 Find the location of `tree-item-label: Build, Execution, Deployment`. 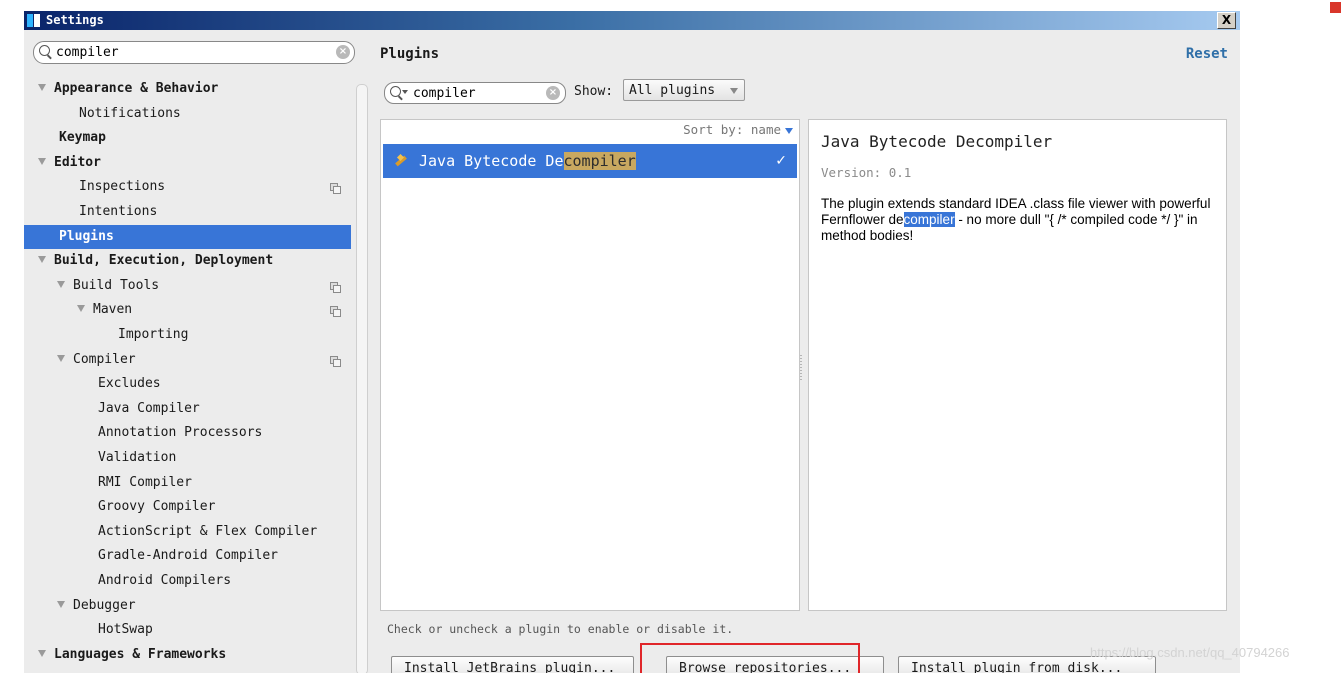

tree-item-label: Build, Execution, Deployment is located at coordinates (164, 261).